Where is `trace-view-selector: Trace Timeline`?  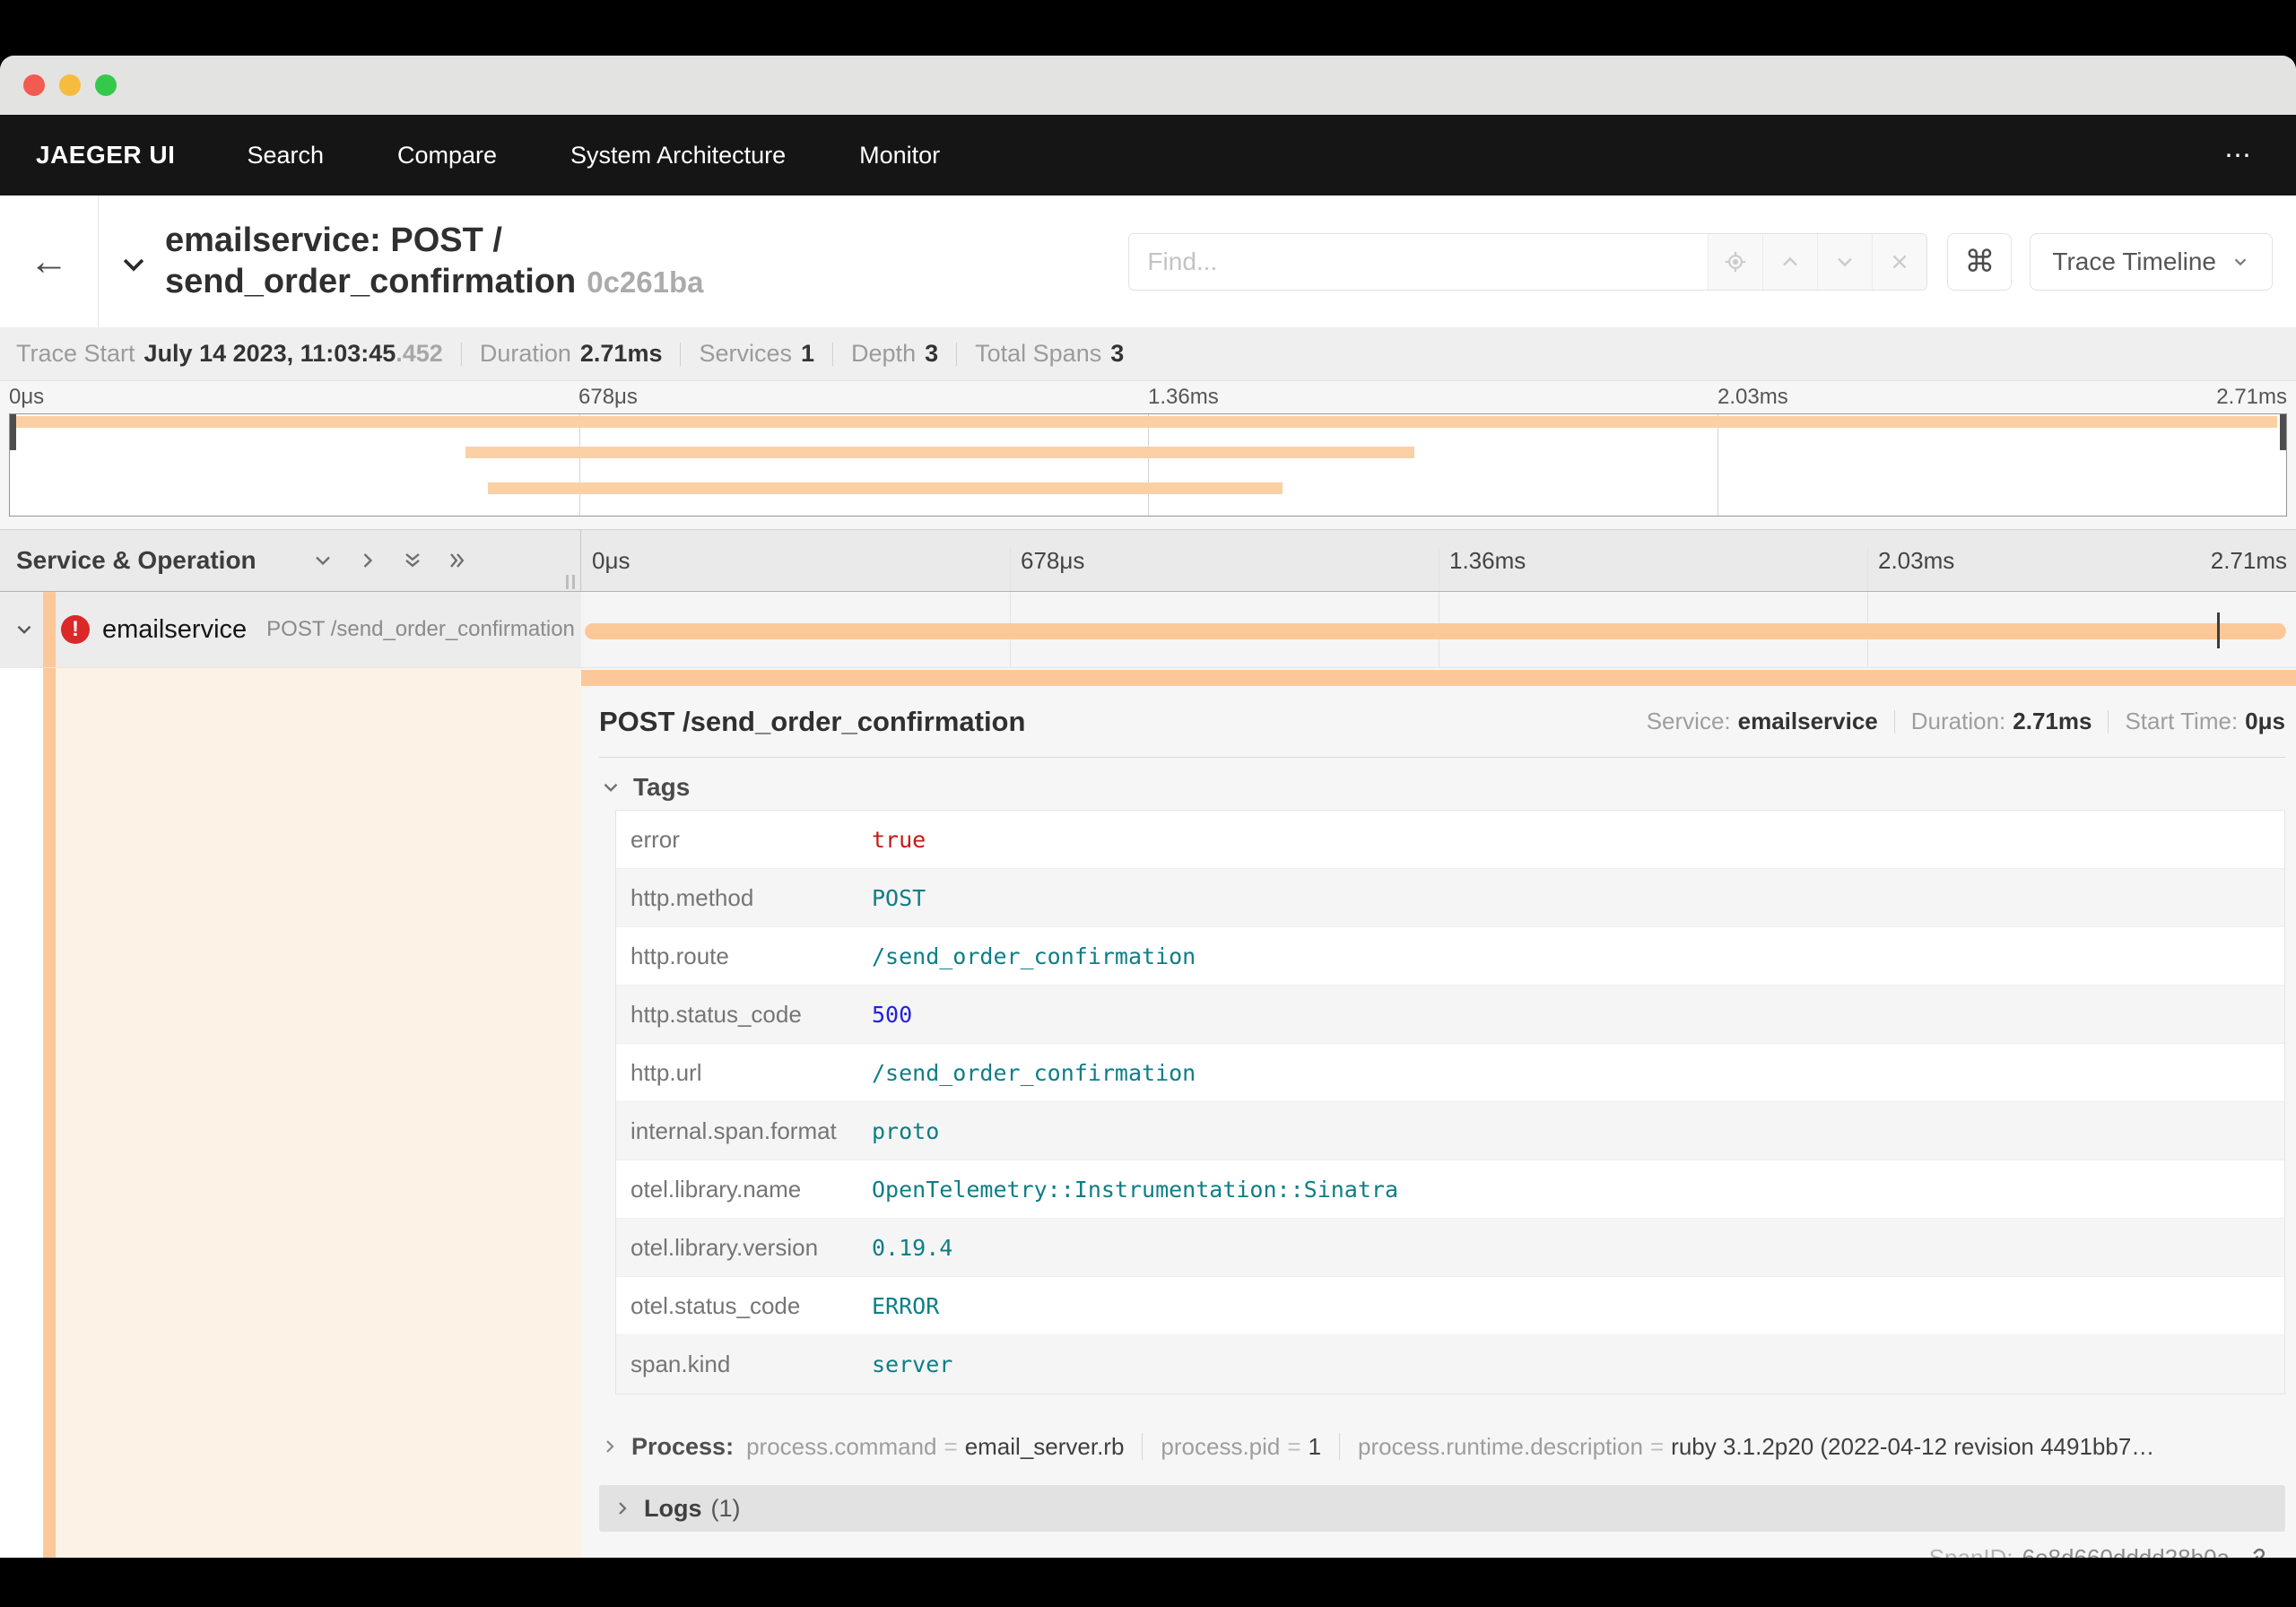
trace-view-selector: Trace Timeline is located at coordinates (2151, 262).